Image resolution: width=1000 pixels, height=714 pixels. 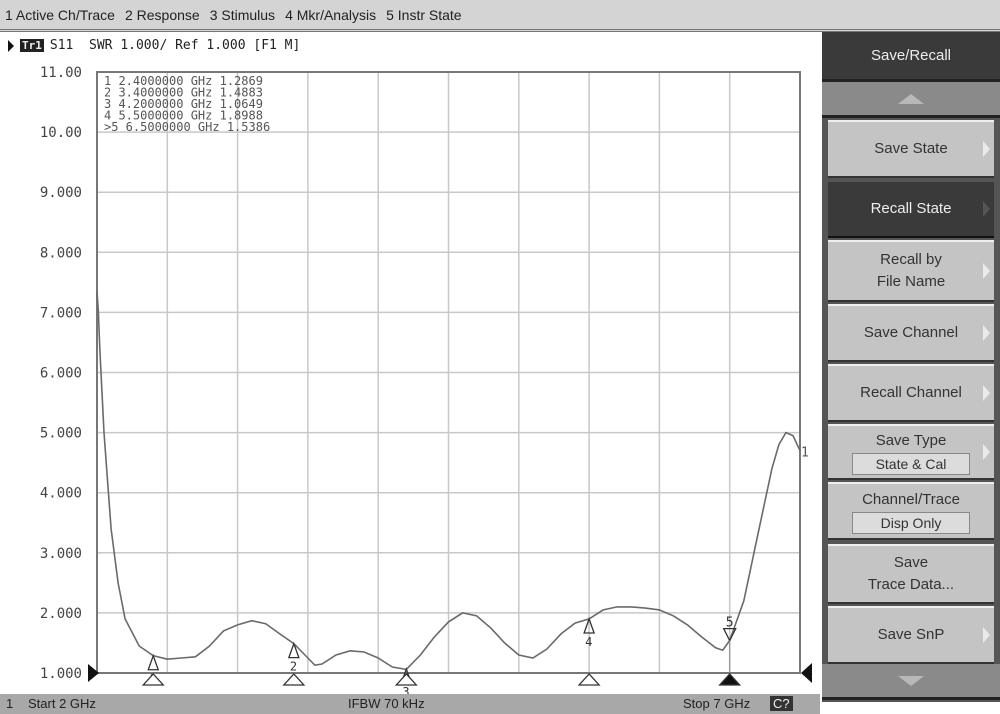 What do you see at coordinates (730, 623) in the screenshot?
I see `marker-number: 5` at bounding box center [730, 623].